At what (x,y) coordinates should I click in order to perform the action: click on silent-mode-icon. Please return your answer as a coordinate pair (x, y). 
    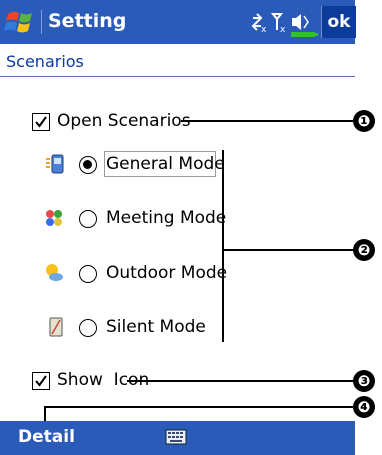
    Looking at the image, I should click on (56, 327).